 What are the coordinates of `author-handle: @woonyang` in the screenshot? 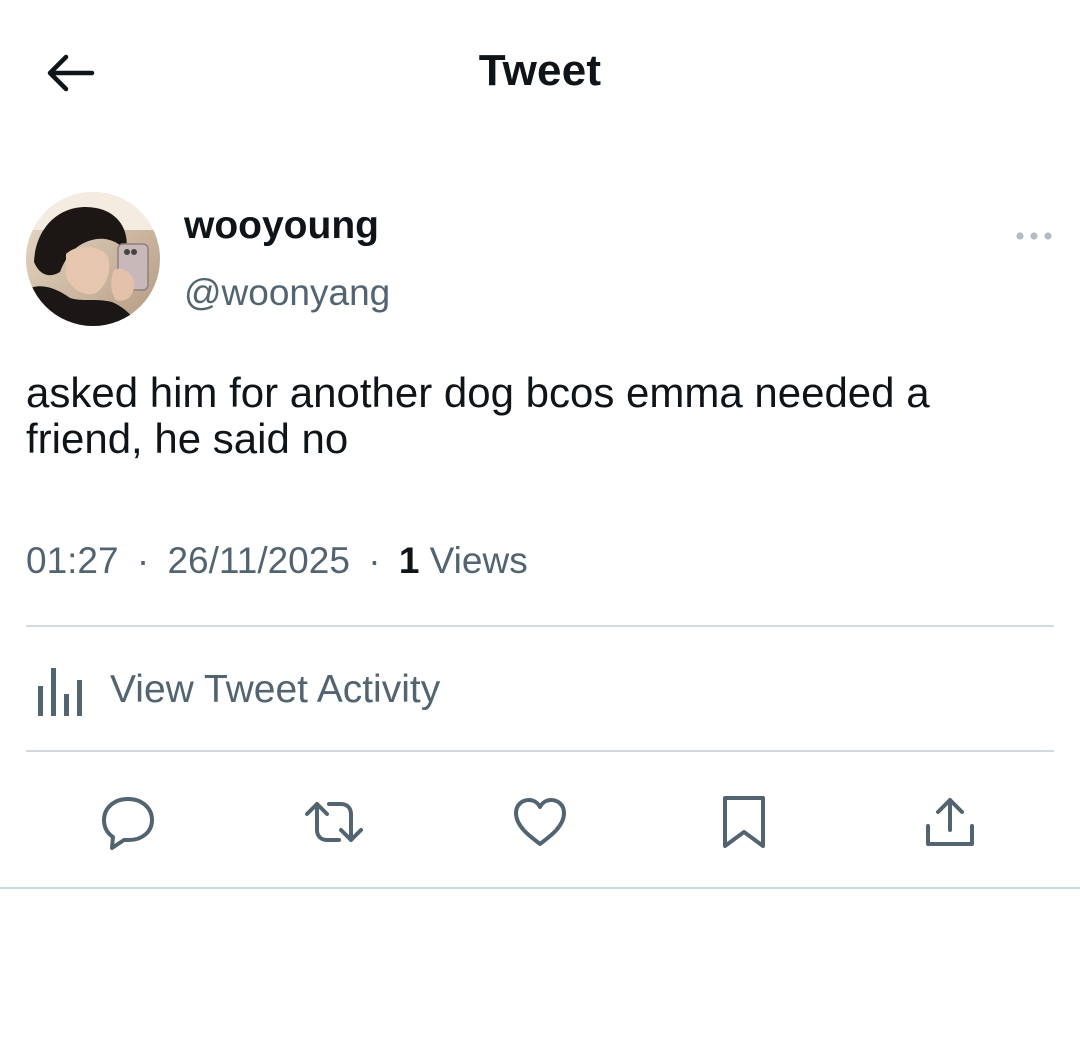 It's located at (287, 293).